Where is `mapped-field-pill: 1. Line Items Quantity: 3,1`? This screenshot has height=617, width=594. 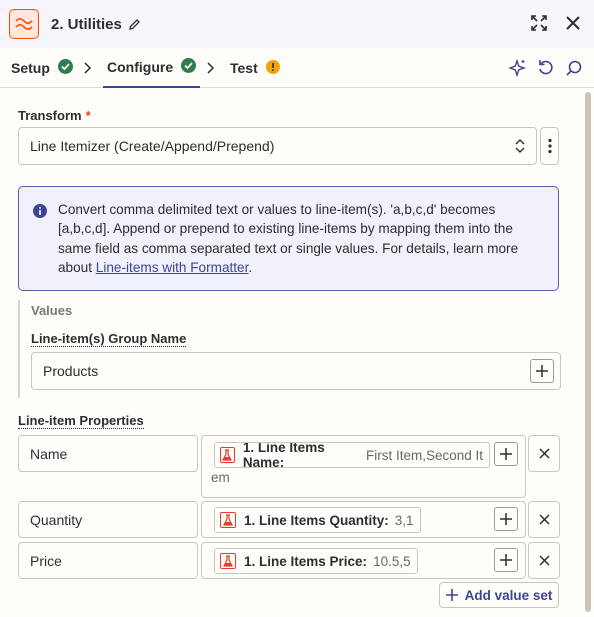
mapped-field-pill: 1. Line Items Quantity: 3,1 is located at coordinates (317, 520).